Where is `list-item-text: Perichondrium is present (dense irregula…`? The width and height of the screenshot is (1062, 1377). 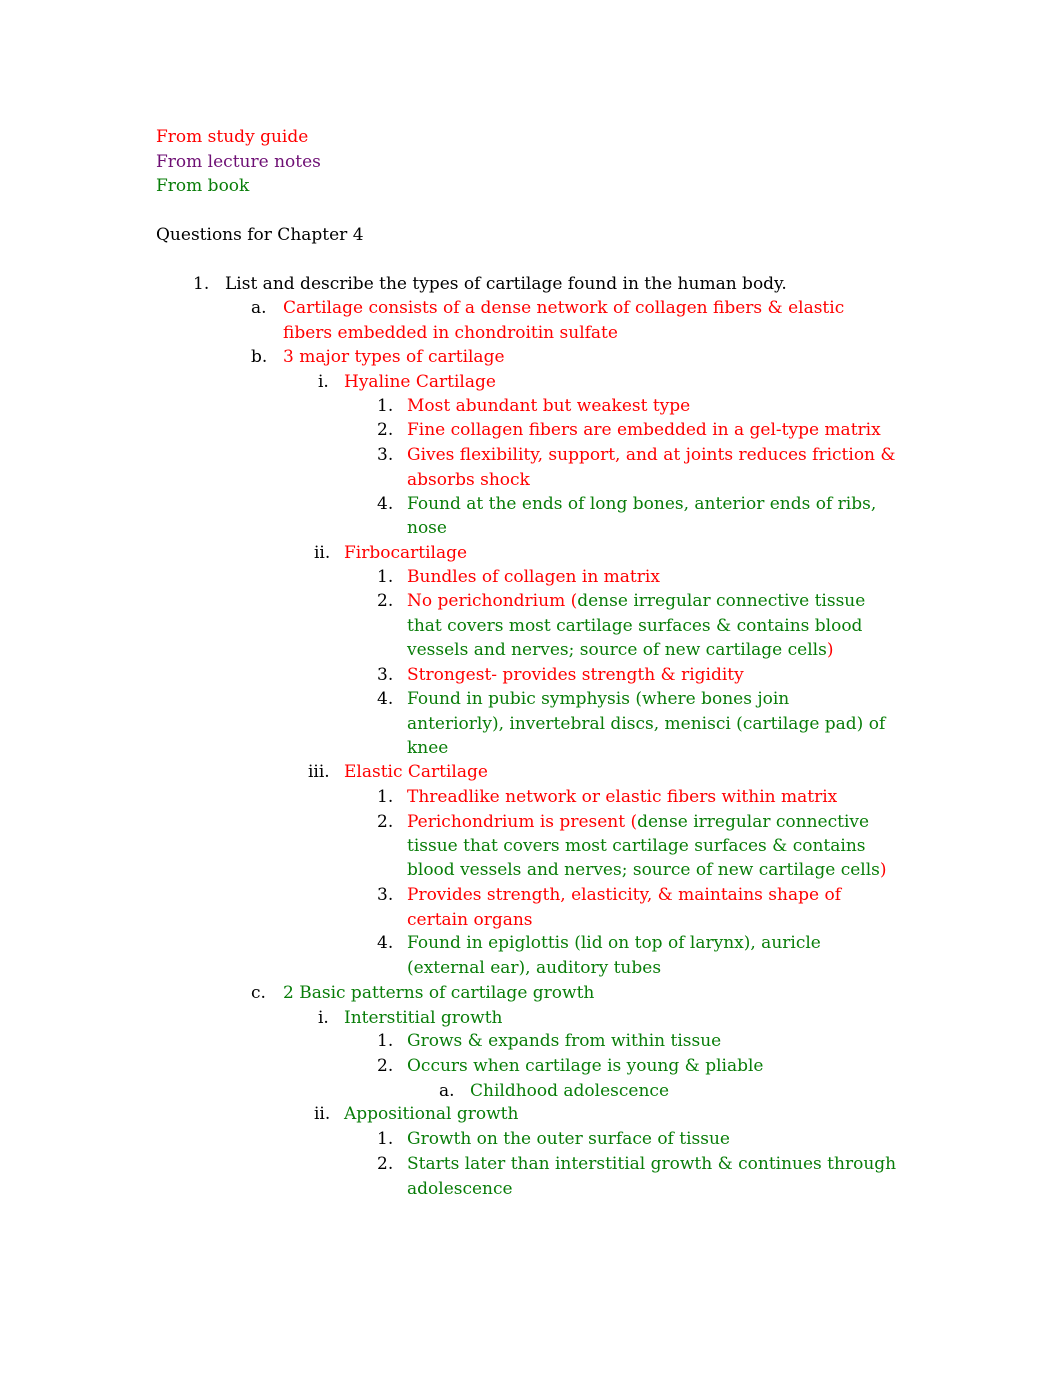 list-item-text: Perichondrium is present (dense irregula… is located at coordinates (638, 822).